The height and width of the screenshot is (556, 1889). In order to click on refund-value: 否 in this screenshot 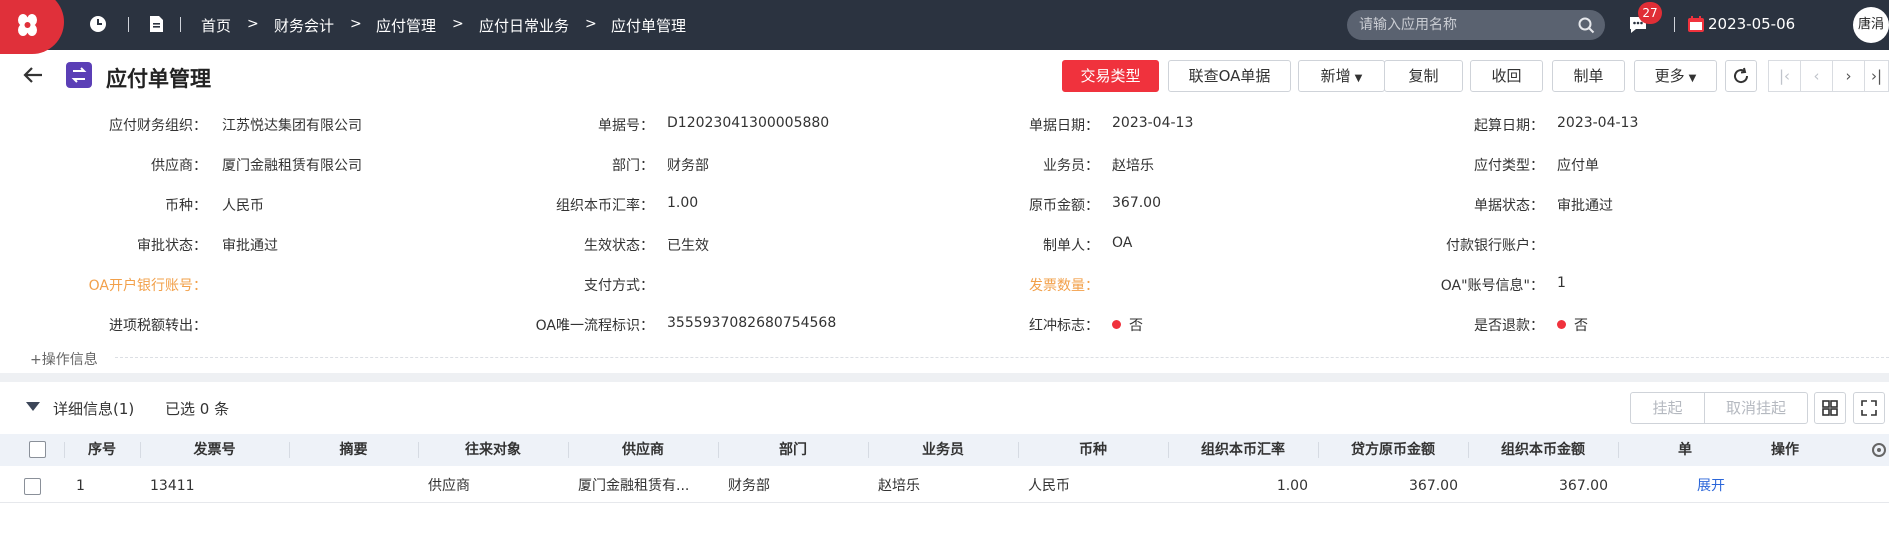, I will do `click(1572, 325)`.